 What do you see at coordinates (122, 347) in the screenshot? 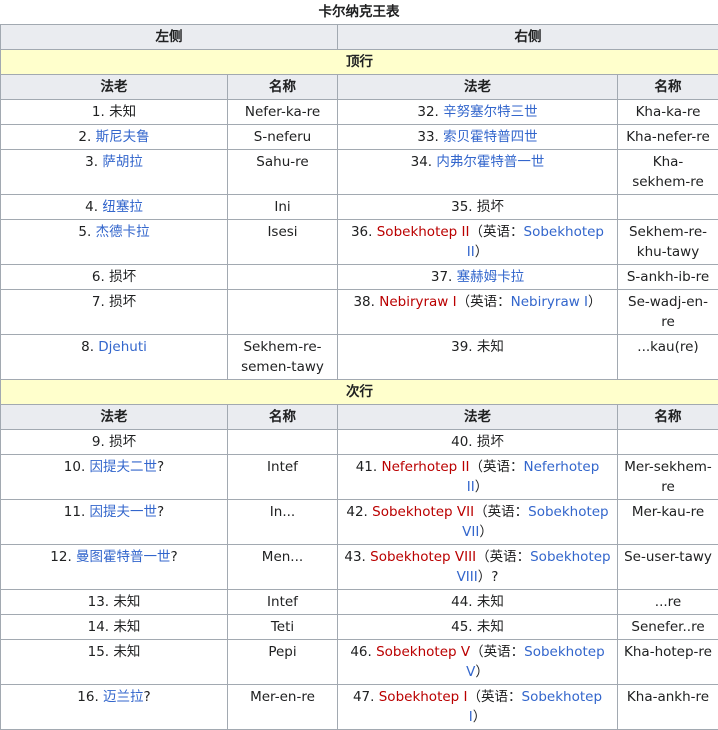
I see `pharaoh-link: Djehuti` at bounding box center [122, 347].